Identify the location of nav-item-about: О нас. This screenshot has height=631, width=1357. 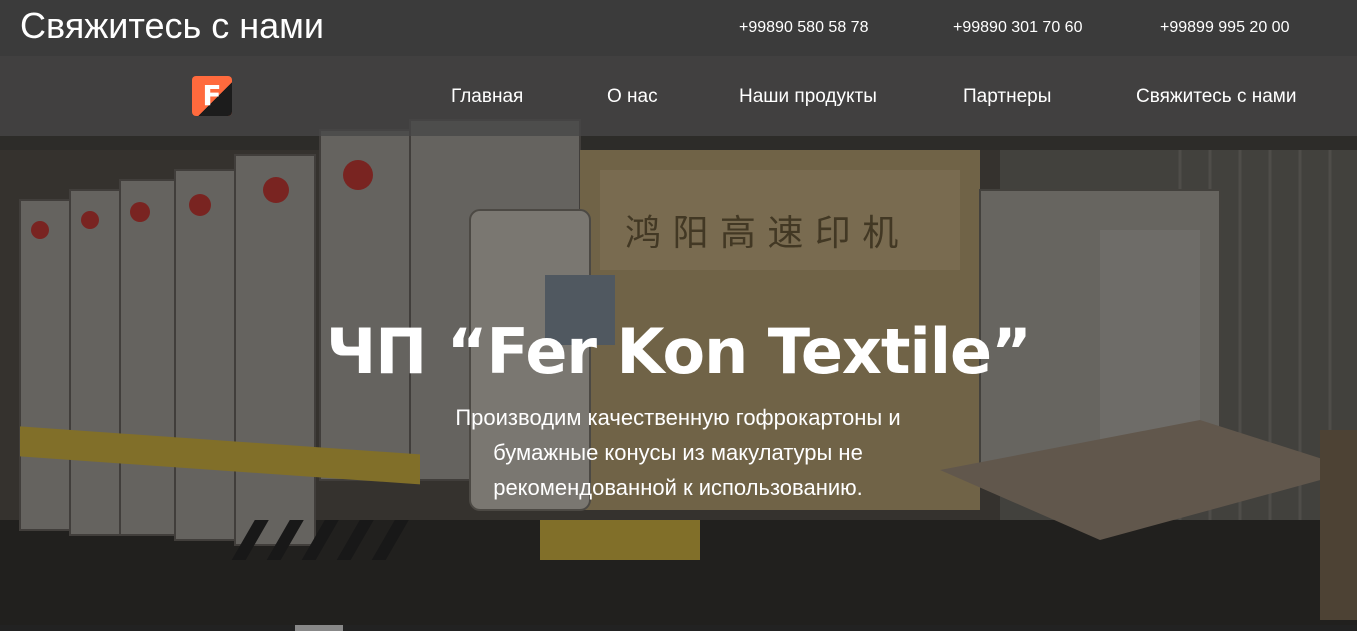
(632, 97).